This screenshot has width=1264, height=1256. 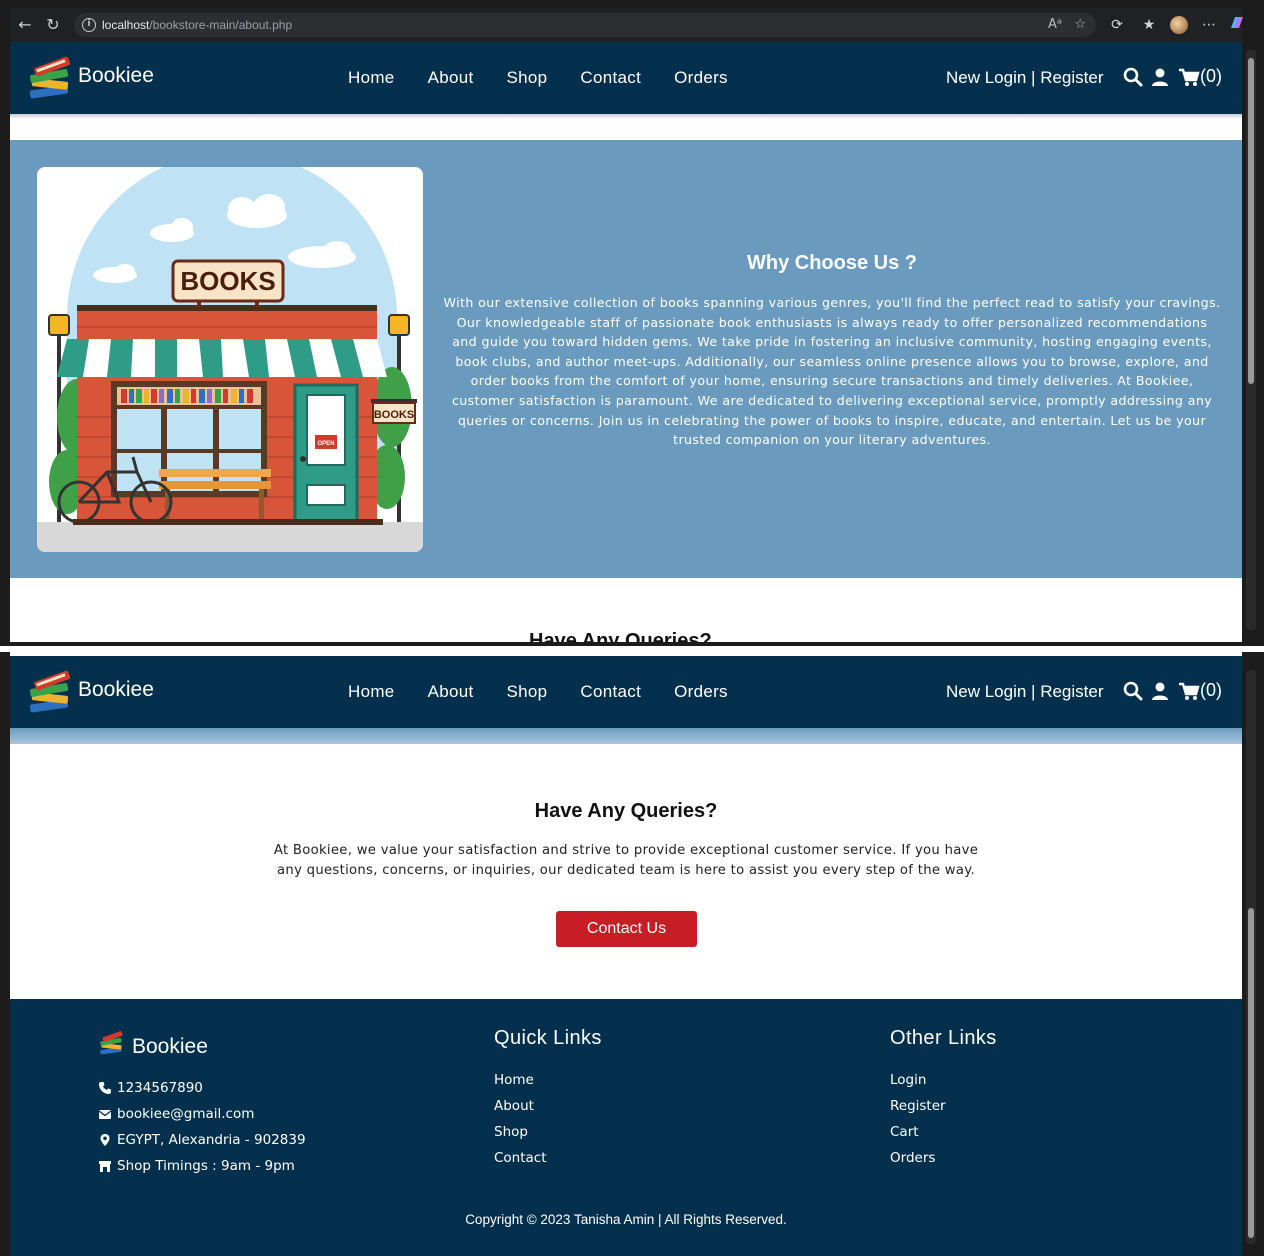 What do you see at coordinates (1251, 221) in the screenshot?
I see `scrollbar-thumb` at bounding box center [1251, 221].